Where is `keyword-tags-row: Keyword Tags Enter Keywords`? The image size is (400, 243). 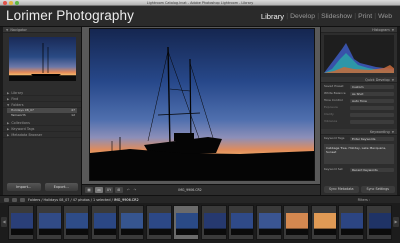 keyword-tags-row: Keyword Tags Enter Keywords is located at coordinates (359, 138).